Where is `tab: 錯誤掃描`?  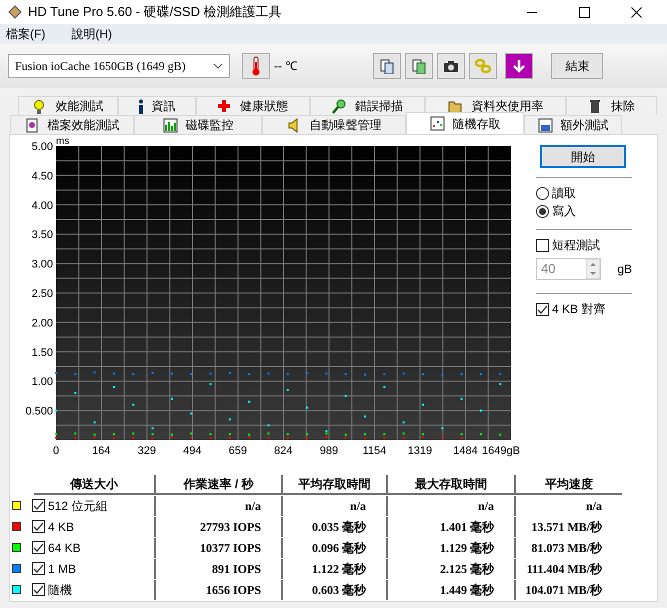
tab: 錯誤掃描 is located at coordinates (368, 105).